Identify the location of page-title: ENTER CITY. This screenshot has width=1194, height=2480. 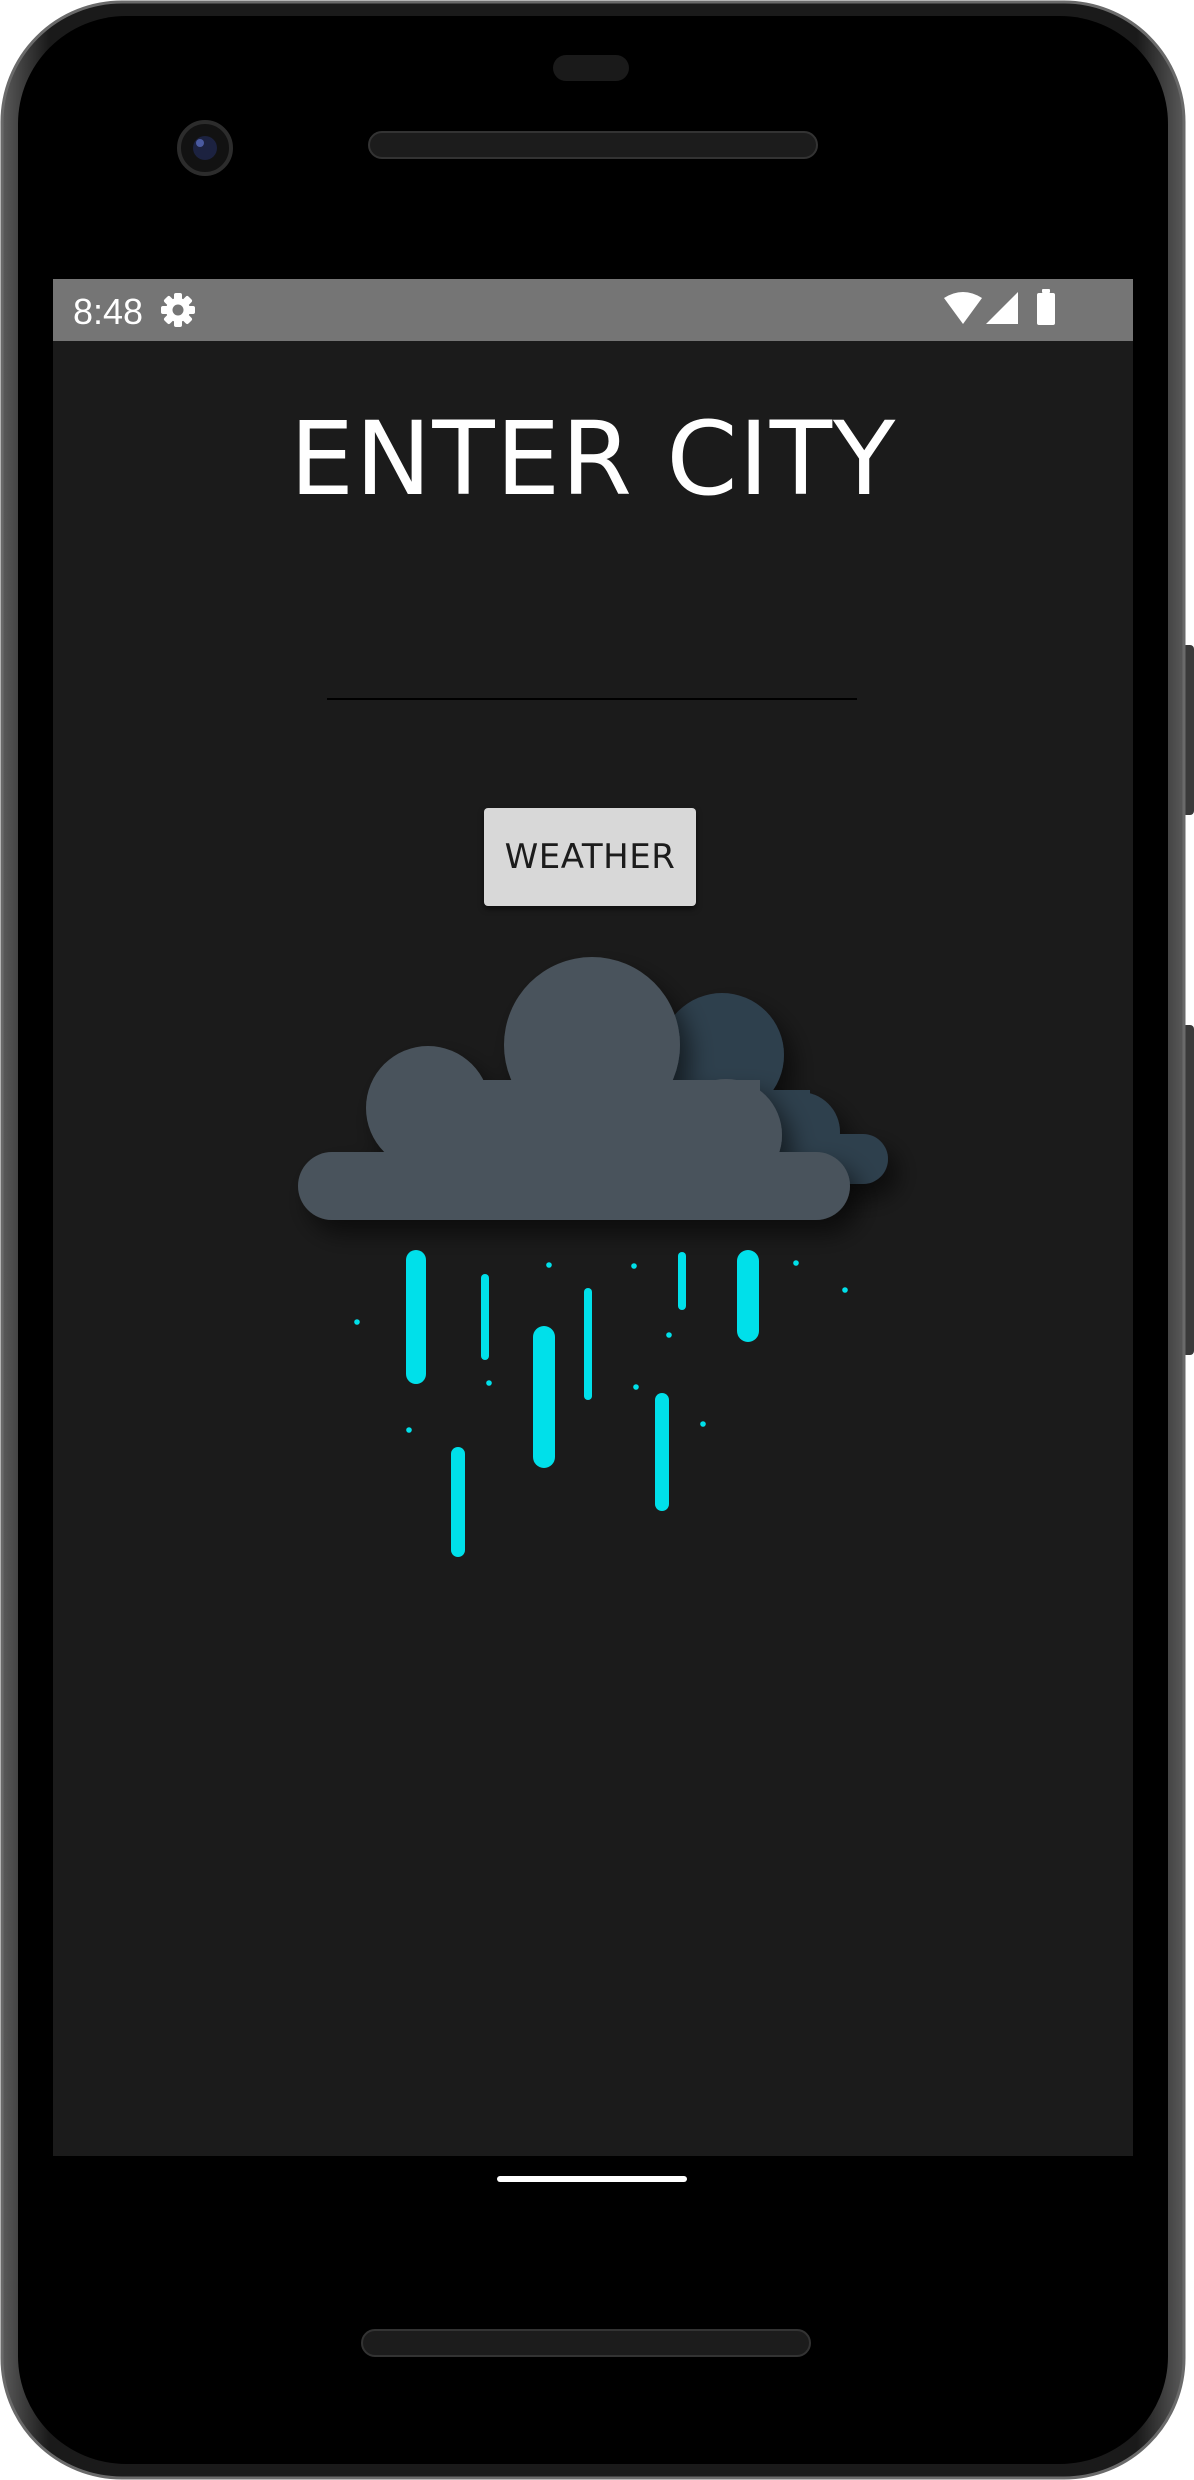
(593, 459).